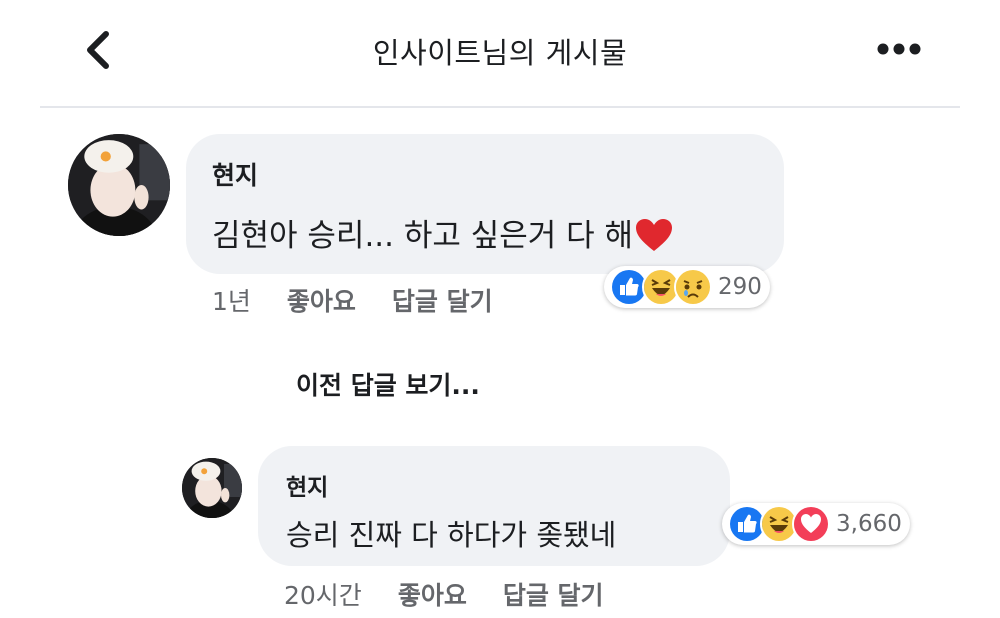 This screenshot has width=1000, height=618. What do you see at coordinates (740, 287) in the screenshot?
I see `reaction-count: 290` at bounding box center [740, 287].